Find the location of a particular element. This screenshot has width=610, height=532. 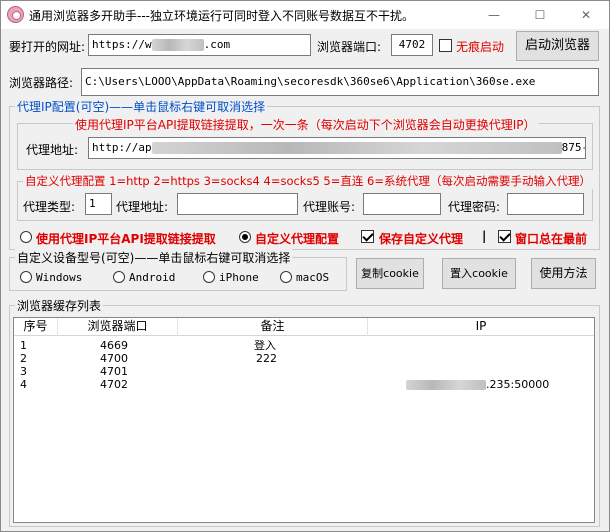

title-bar: 通用浏览器多开助手---独立环境运行可同时登入不同账号数据互不干扰。 — ☐ ✕ is located at coordinates (305, 15).